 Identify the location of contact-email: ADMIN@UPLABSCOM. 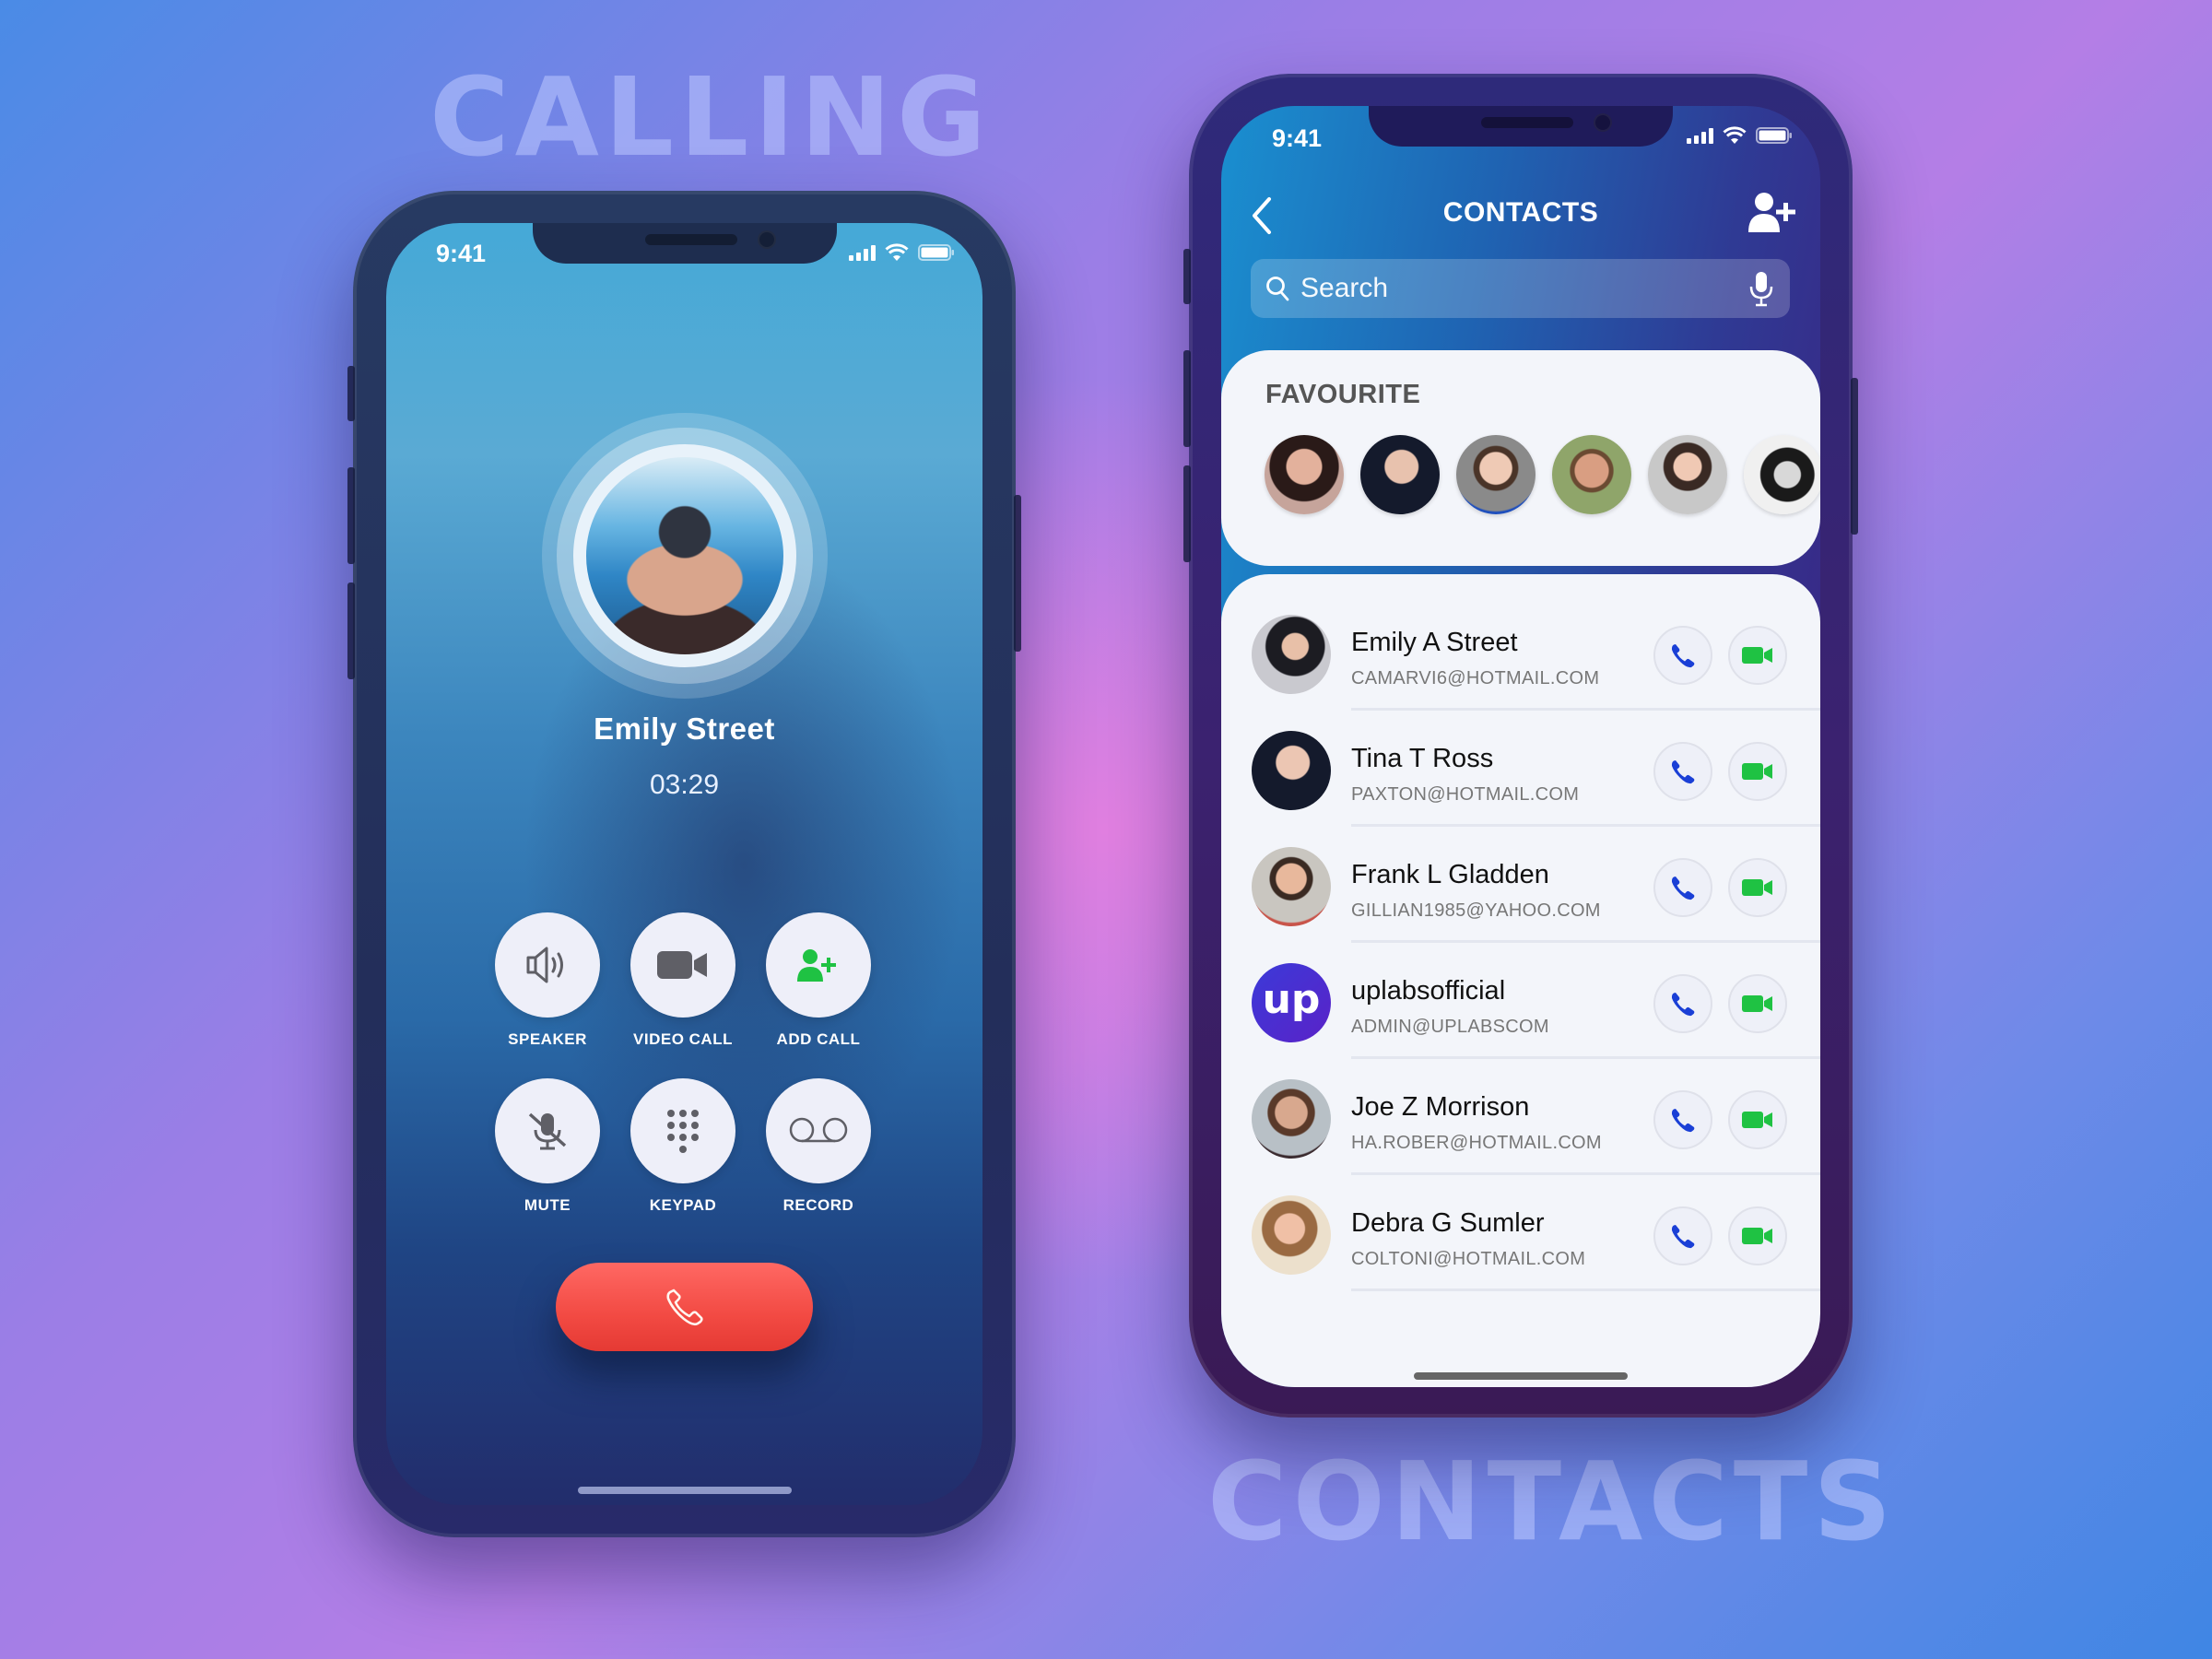
(1450, 1027).